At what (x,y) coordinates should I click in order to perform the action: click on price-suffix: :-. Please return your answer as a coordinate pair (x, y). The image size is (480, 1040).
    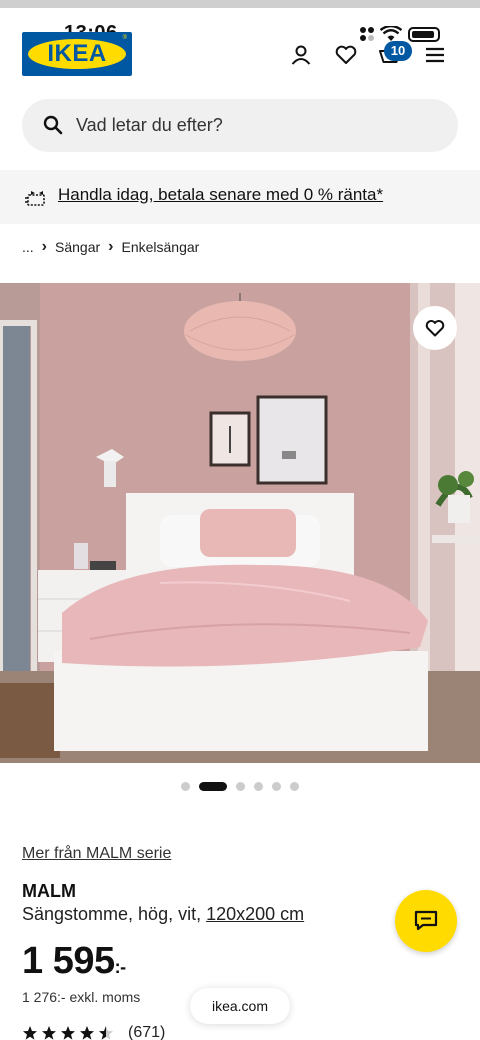
    Looking at the image, I should click on (120, 967).